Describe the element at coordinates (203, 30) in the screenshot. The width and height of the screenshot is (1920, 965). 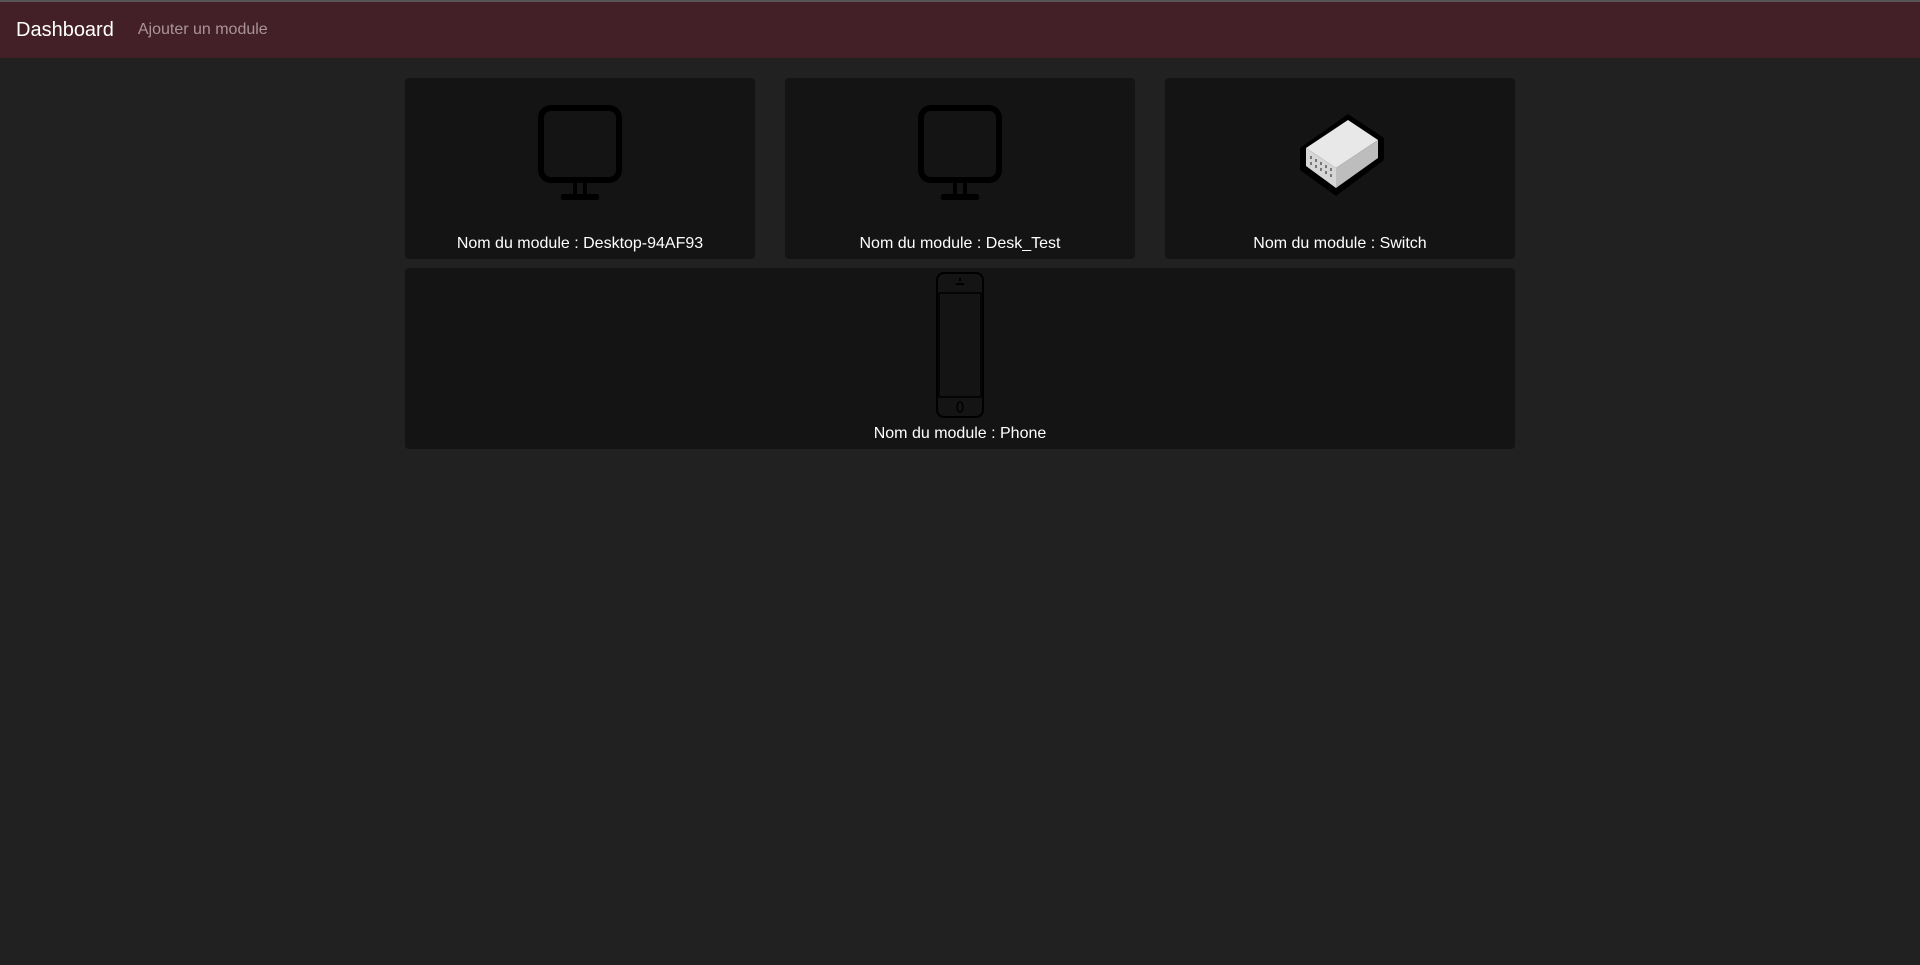
I see `add-module-link: Ajouter un module` at that location.